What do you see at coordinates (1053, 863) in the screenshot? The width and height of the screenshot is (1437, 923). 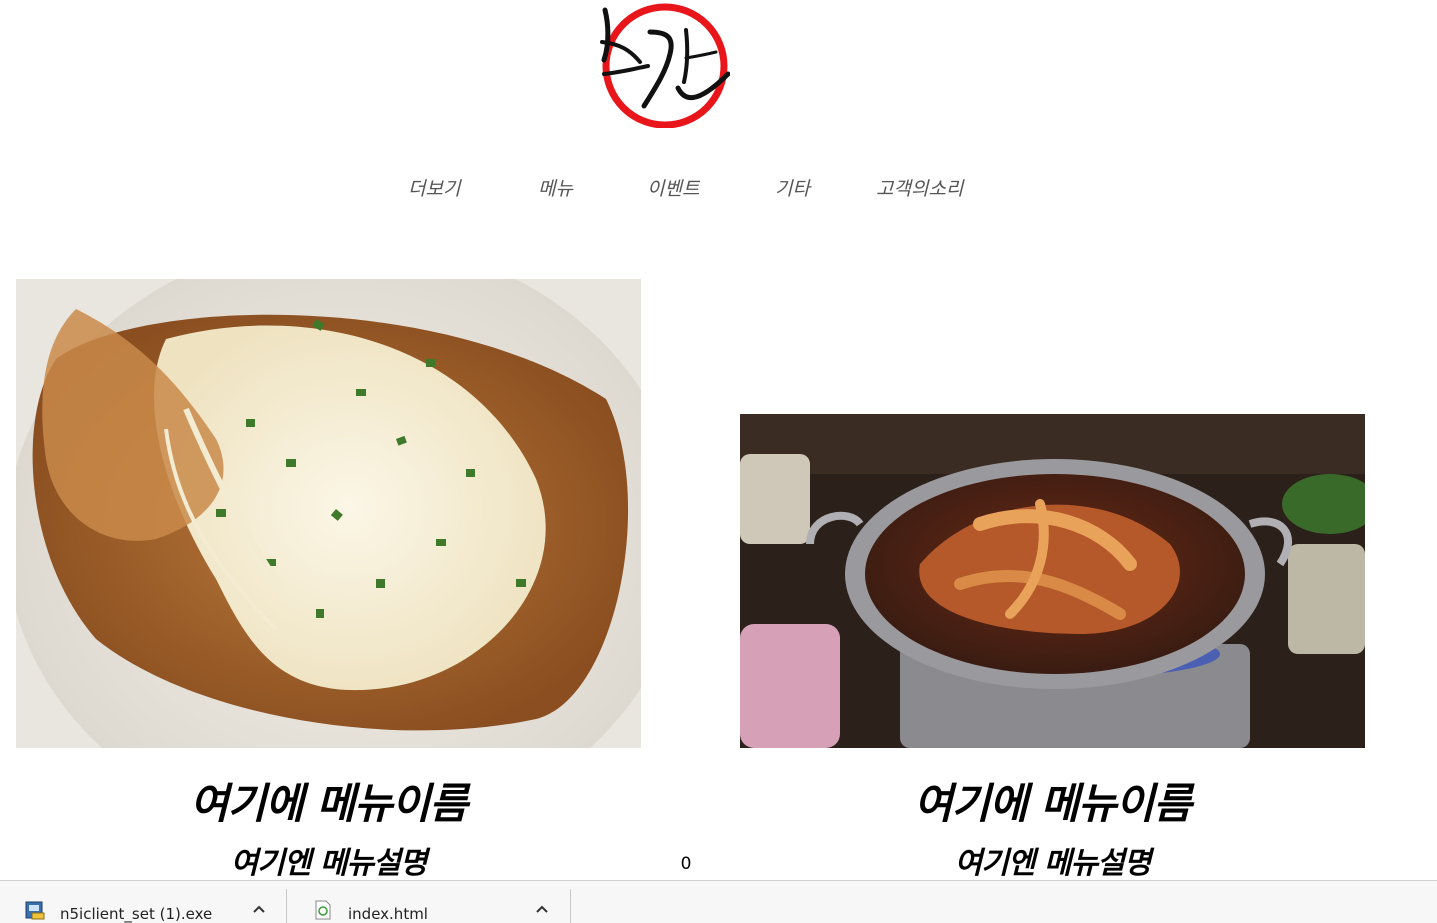 I see `menu-desc-2: 여기엔 메뉴설명` at bounding box center [1053, 863].